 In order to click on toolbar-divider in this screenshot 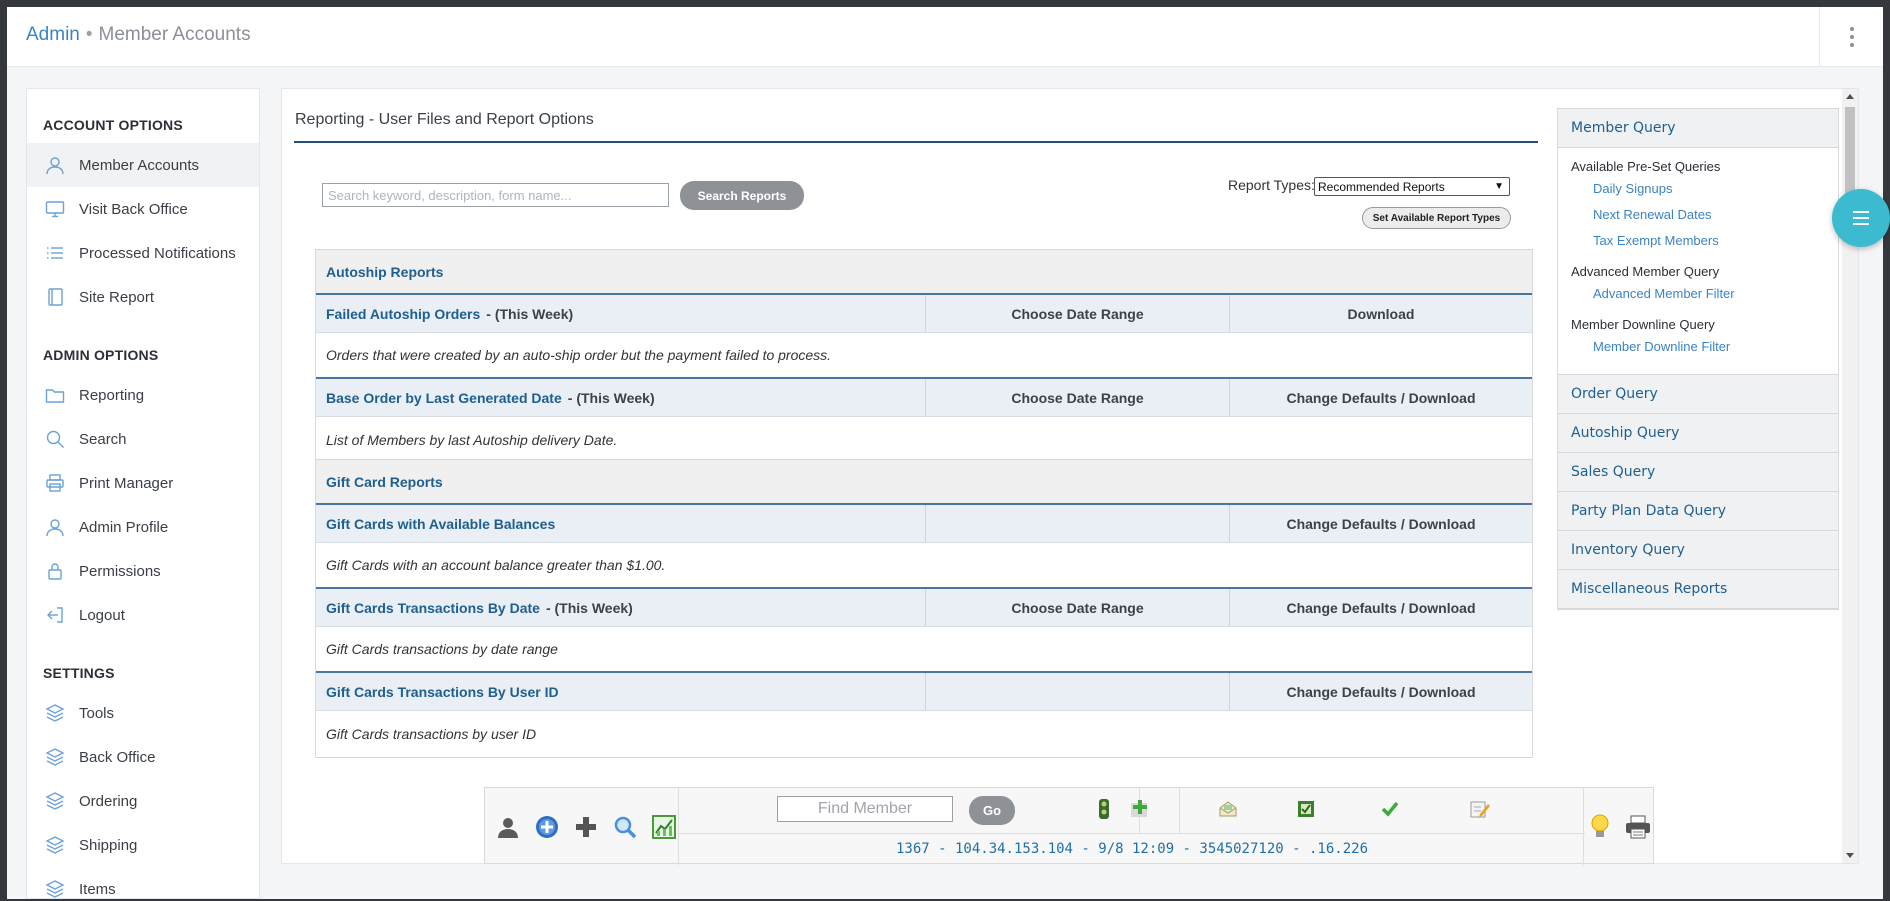, I will do `click(1179, 811)`.